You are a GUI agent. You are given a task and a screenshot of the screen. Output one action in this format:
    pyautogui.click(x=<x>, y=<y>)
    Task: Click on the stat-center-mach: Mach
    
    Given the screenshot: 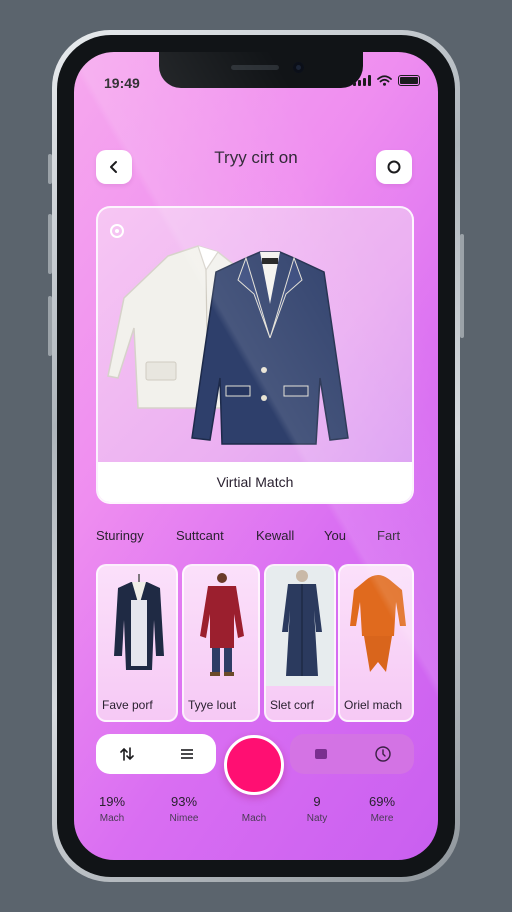 What is the action you would take?
    pyautogui.click(x=254, y=809)
    